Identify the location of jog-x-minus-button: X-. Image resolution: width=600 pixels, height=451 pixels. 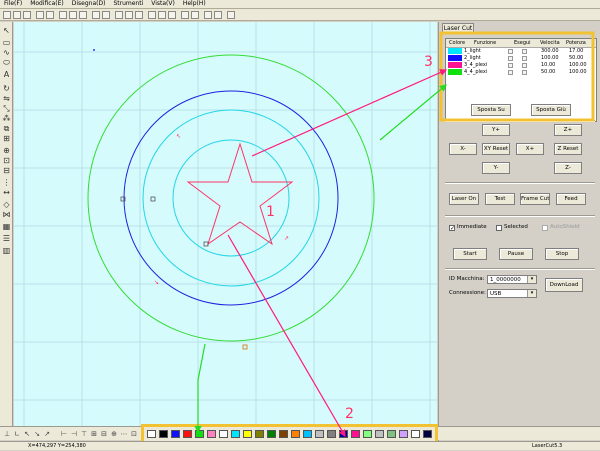
(463, 149).